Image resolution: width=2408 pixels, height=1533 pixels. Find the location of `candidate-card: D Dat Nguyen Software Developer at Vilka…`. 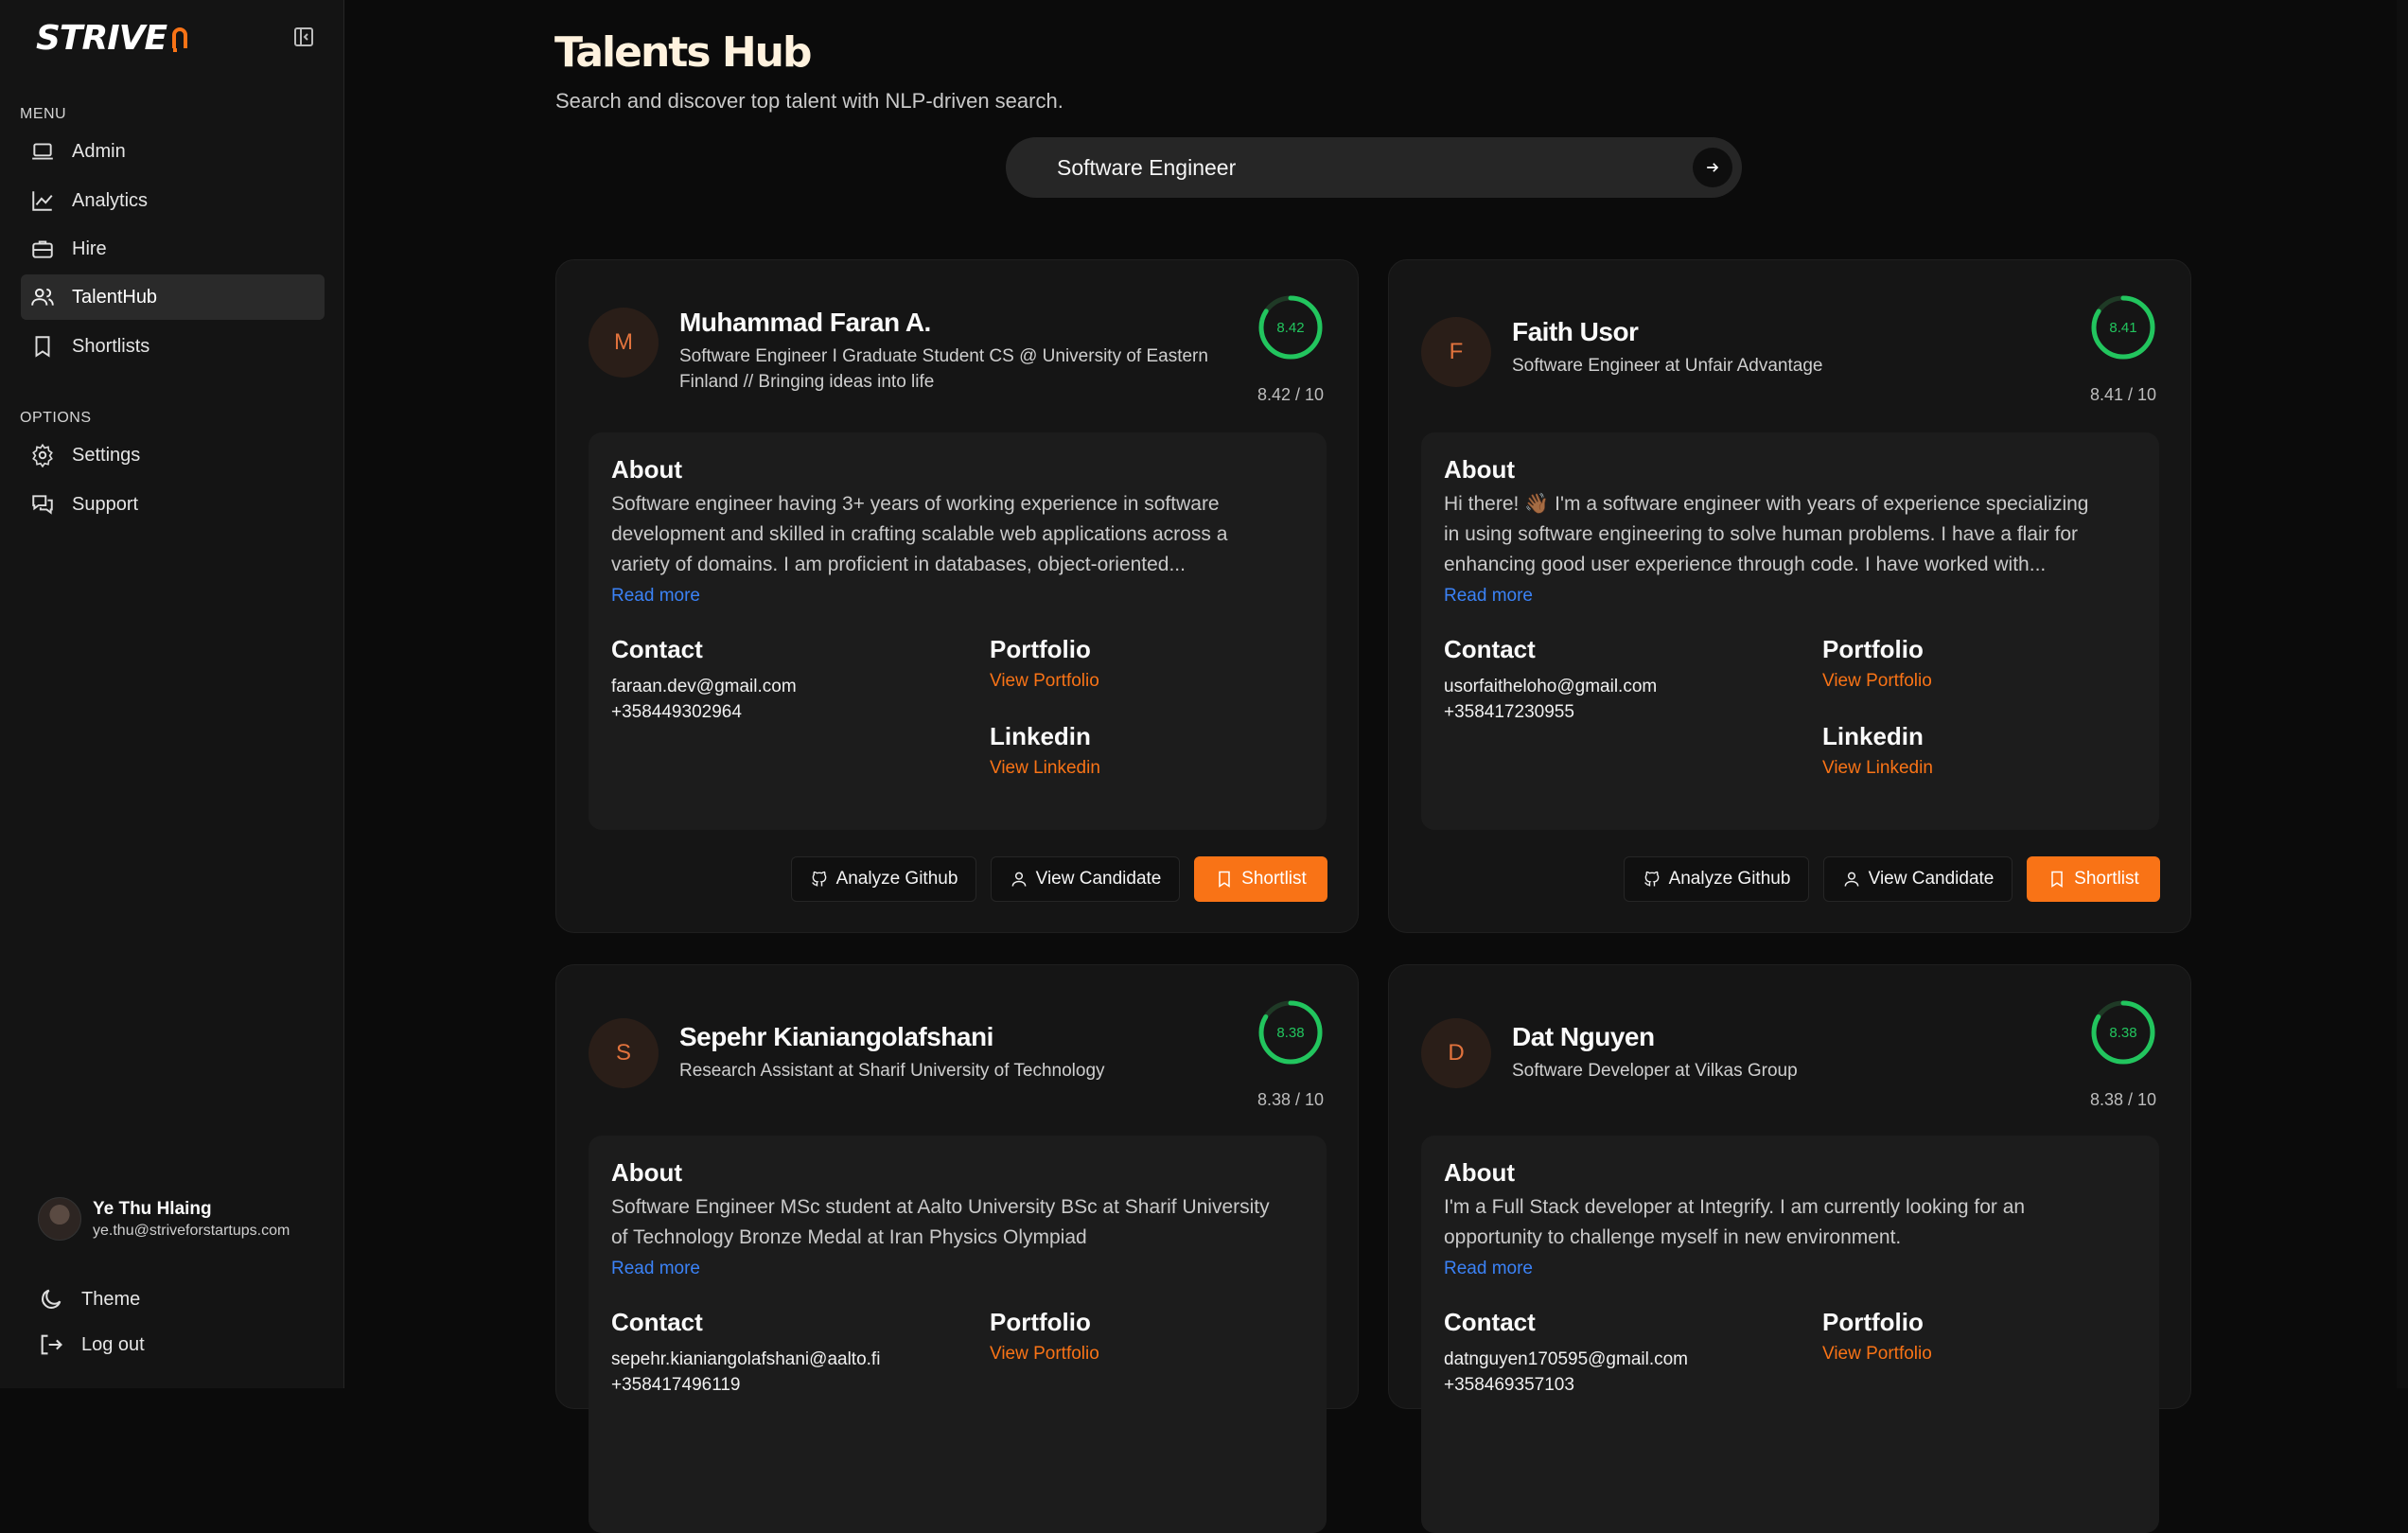

candidate-card: D Dat Nguyen Software Developer at Vilka… is located at coordinates (1789, 1248).